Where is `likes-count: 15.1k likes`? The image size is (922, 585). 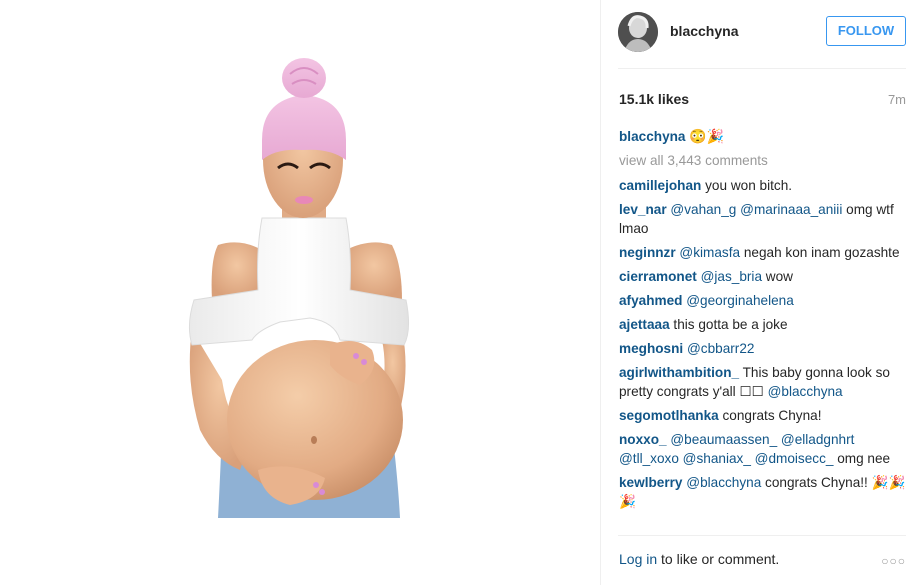
likes-count: 15.1k likes is located at coordinates (654, 99).